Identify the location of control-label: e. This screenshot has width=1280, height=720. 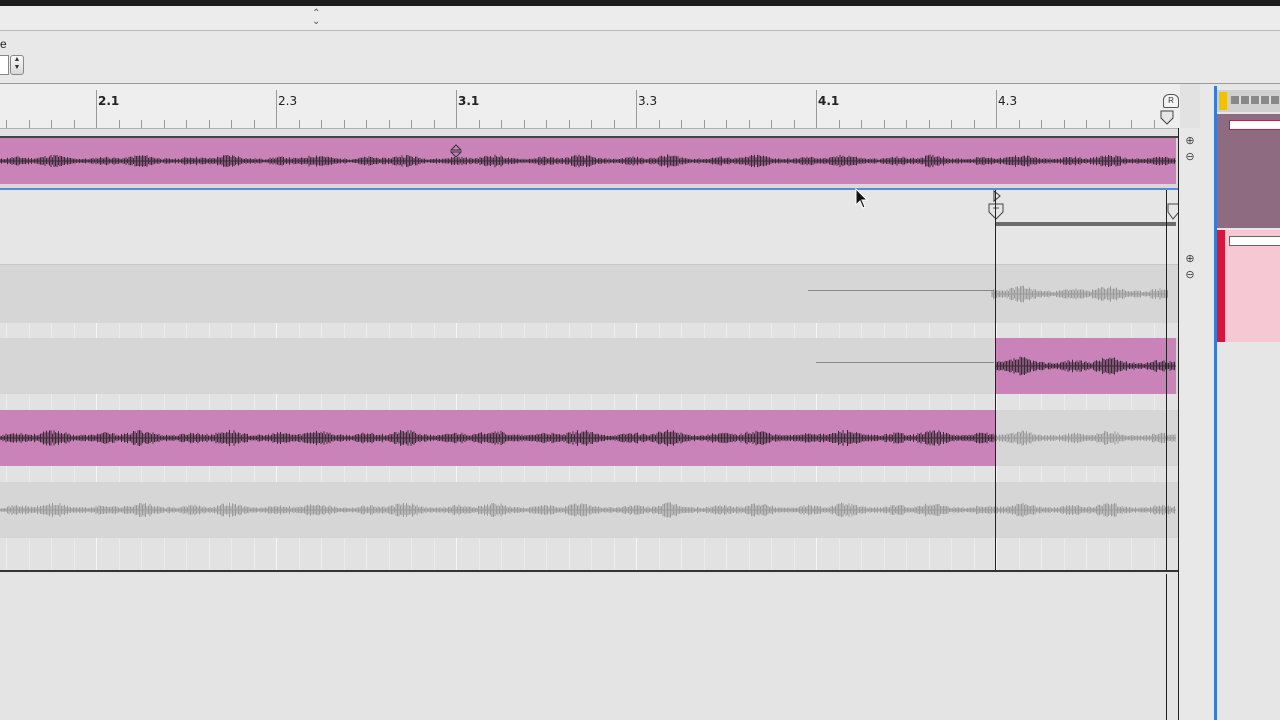
(3, 44).